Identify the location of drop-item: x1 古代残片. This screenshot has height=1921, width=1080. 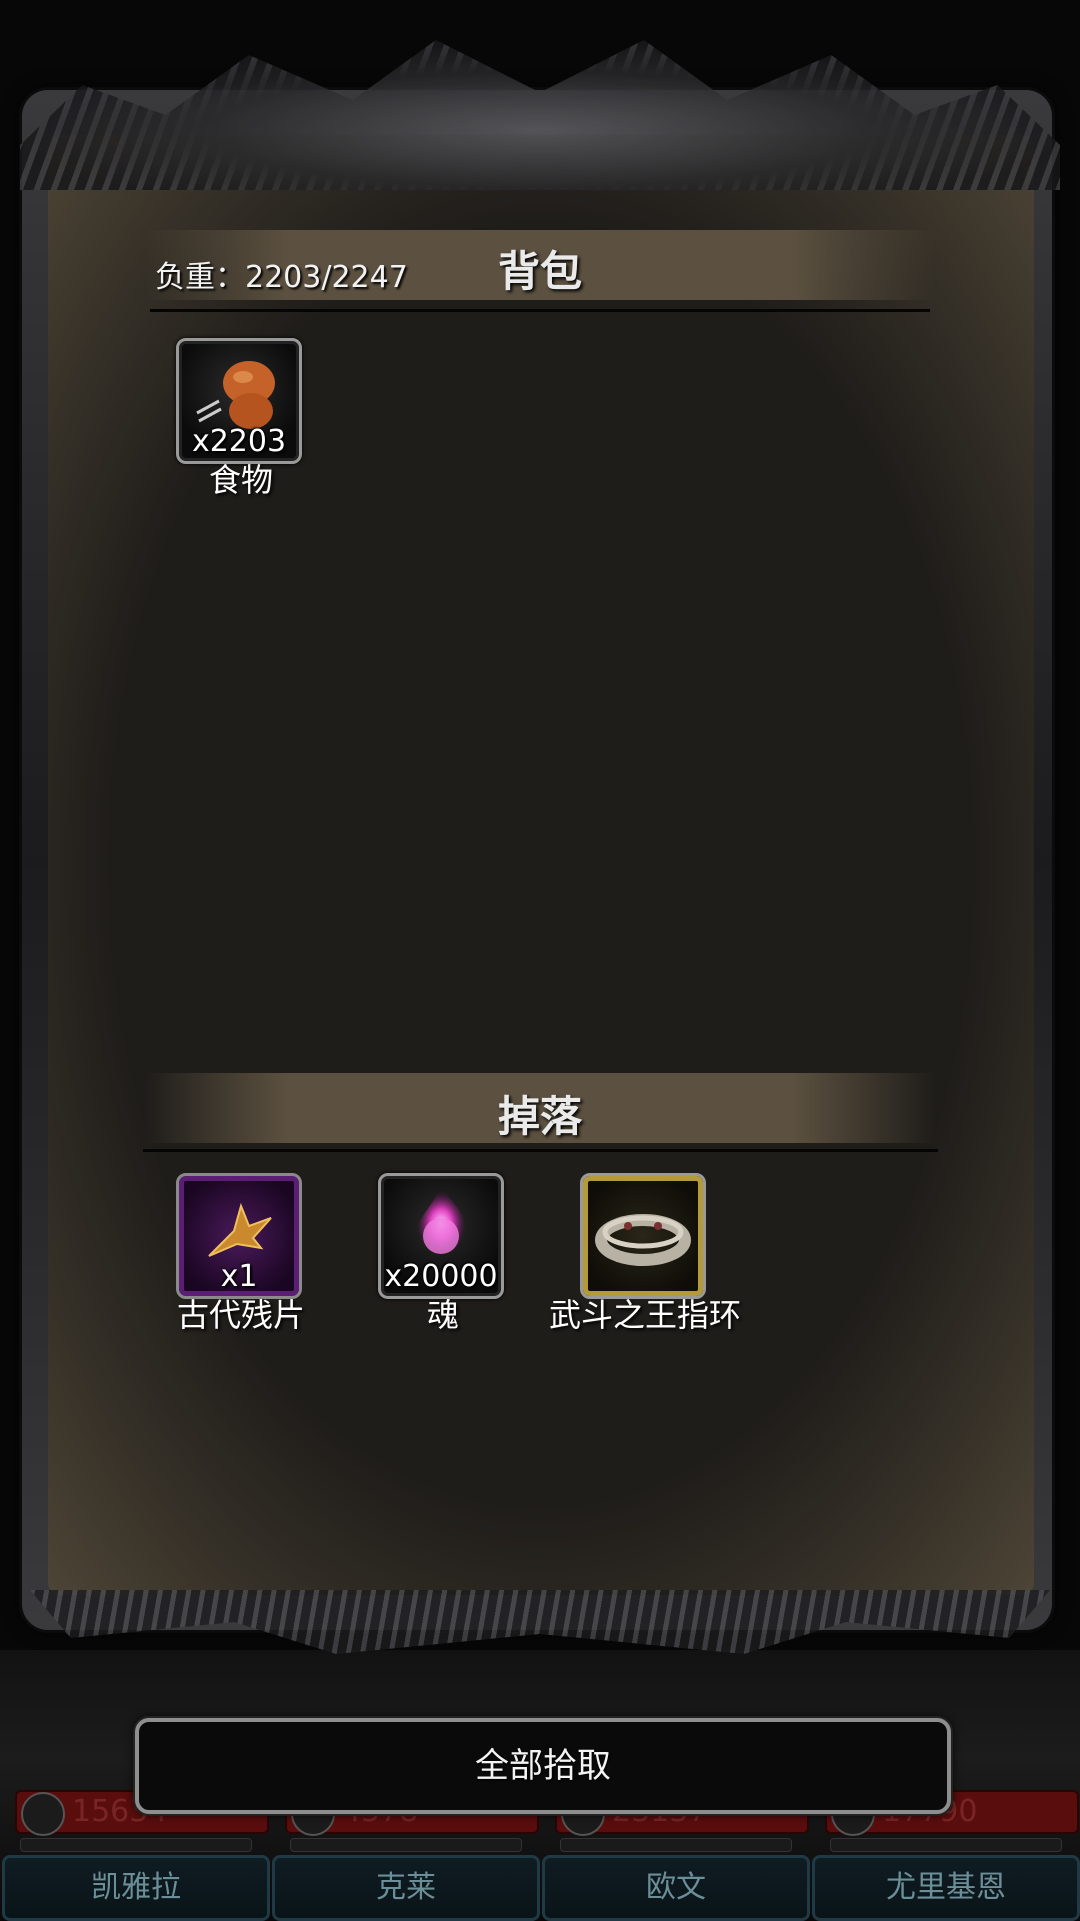
(240, 1253).